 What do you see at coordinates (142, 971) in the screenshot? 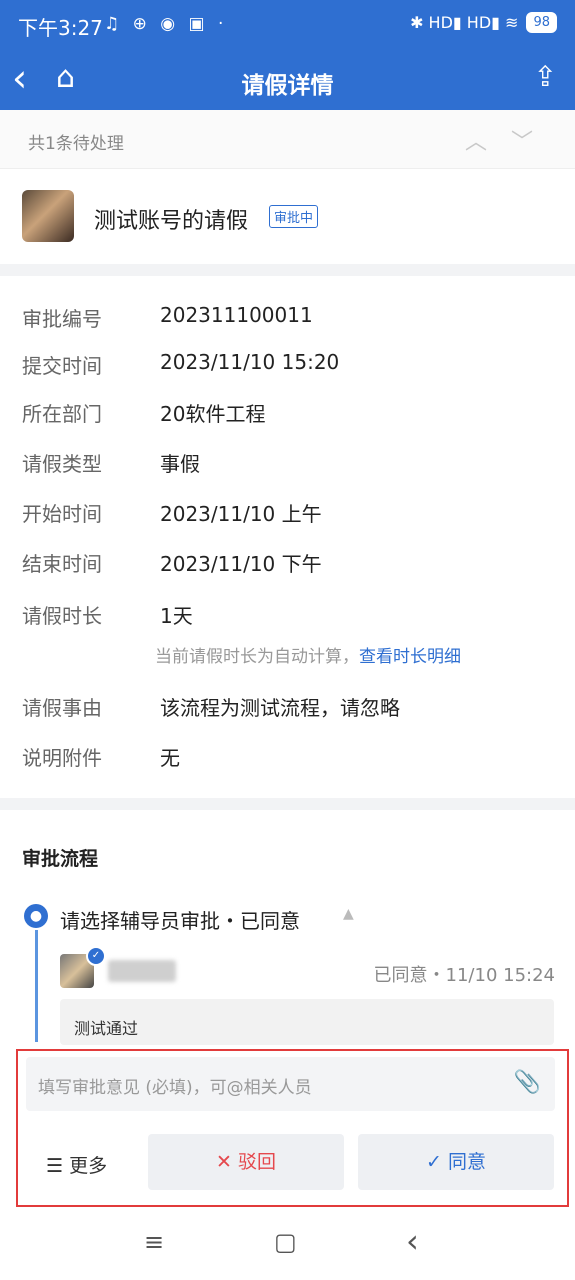
I see `approver-name-blurred` at bounding box center [142, 971].